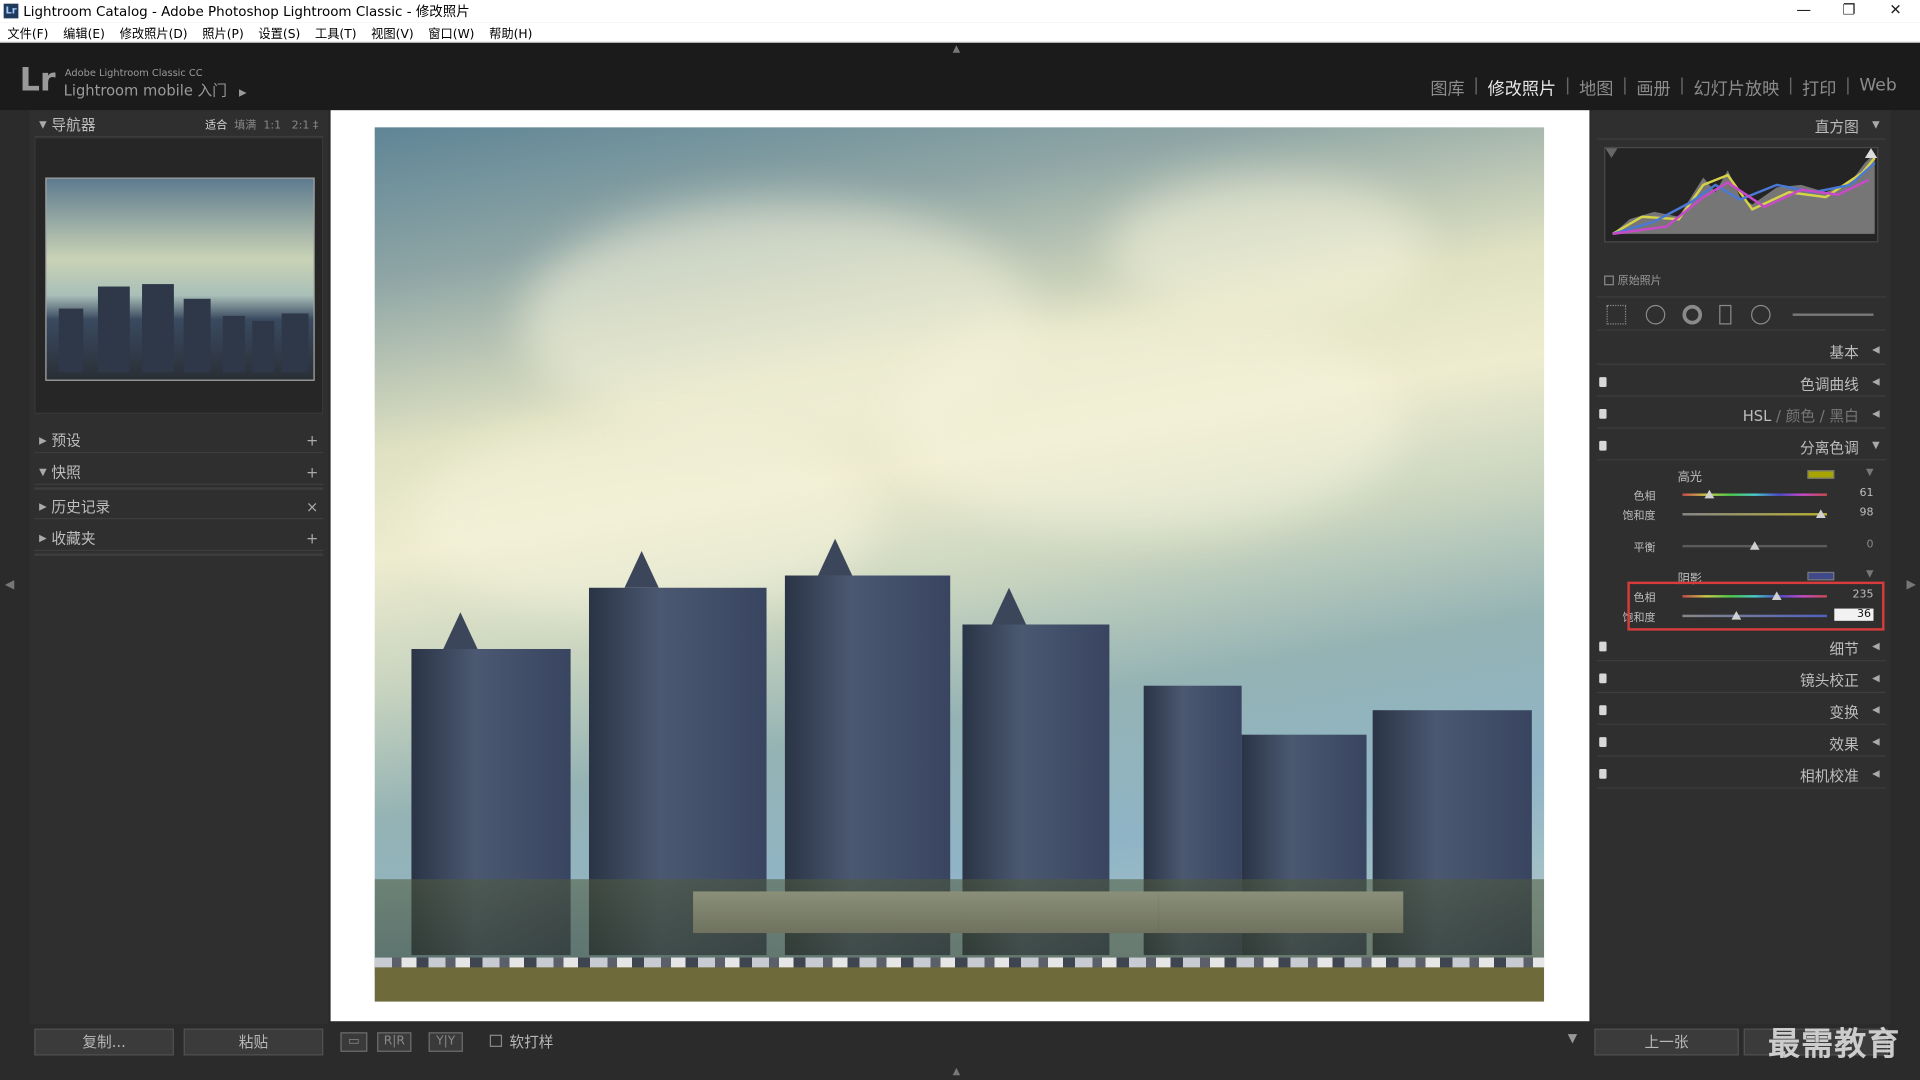 This screenshot has height=1080, width=1920. Describe the element at coordinates (1736, 88) in the screenshot. I see `module-slideshow: 幻灯片放映` at that location.